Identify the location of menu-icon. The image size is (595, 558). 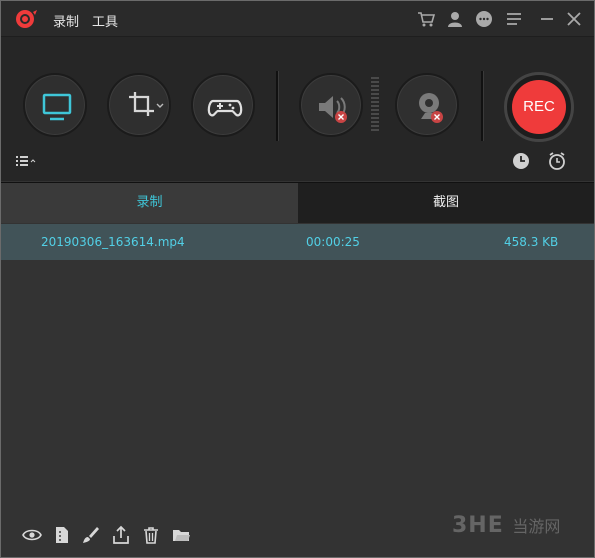
(514, 19).